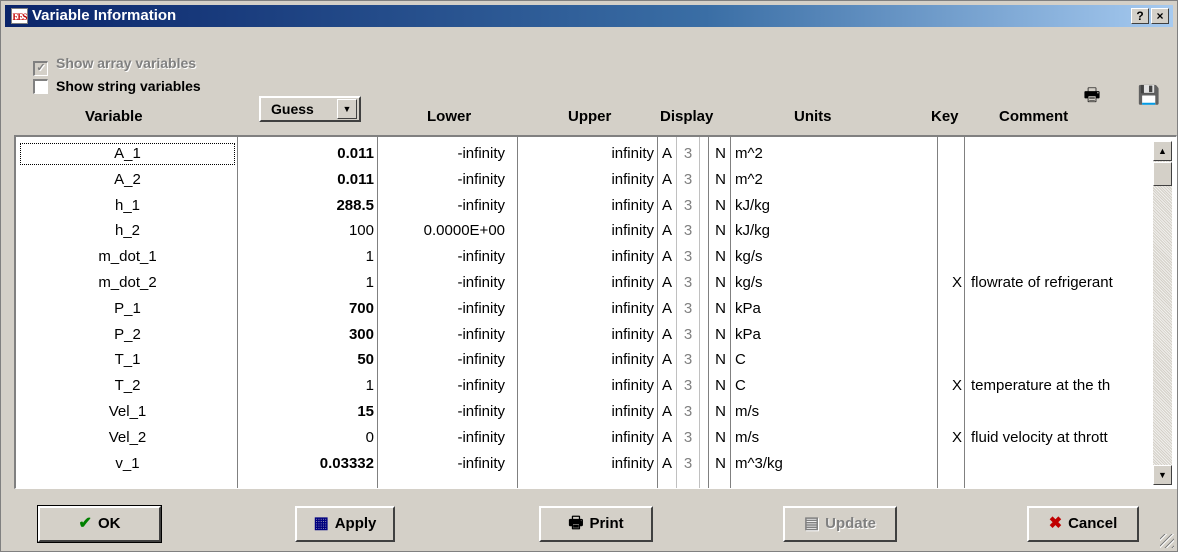 The image size is (1178, 552). I want to click on guess-cell: 300, so click(307, 335).